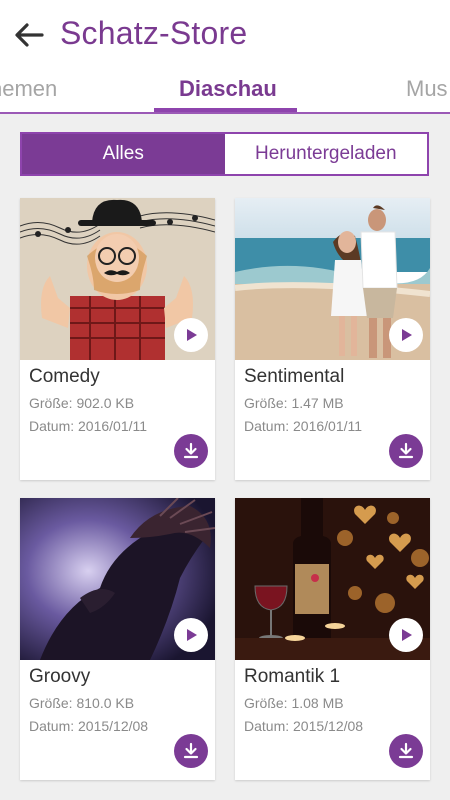  I want to click on app-header: Schatz-Store, so click(225, 36).